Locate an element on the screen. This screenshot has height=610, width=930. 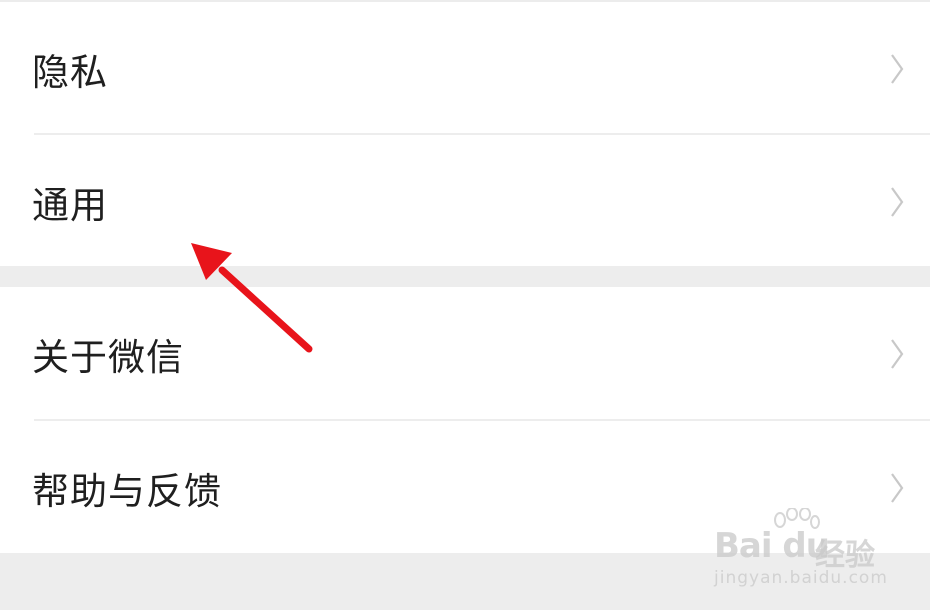
settings-item-label: 通用 is located at coordinates (70, 205).